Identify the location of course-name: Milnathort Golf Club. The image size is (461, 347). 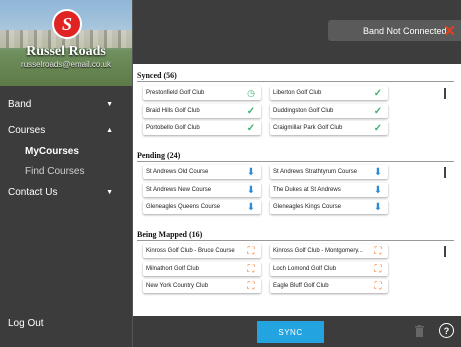
(173, 269).